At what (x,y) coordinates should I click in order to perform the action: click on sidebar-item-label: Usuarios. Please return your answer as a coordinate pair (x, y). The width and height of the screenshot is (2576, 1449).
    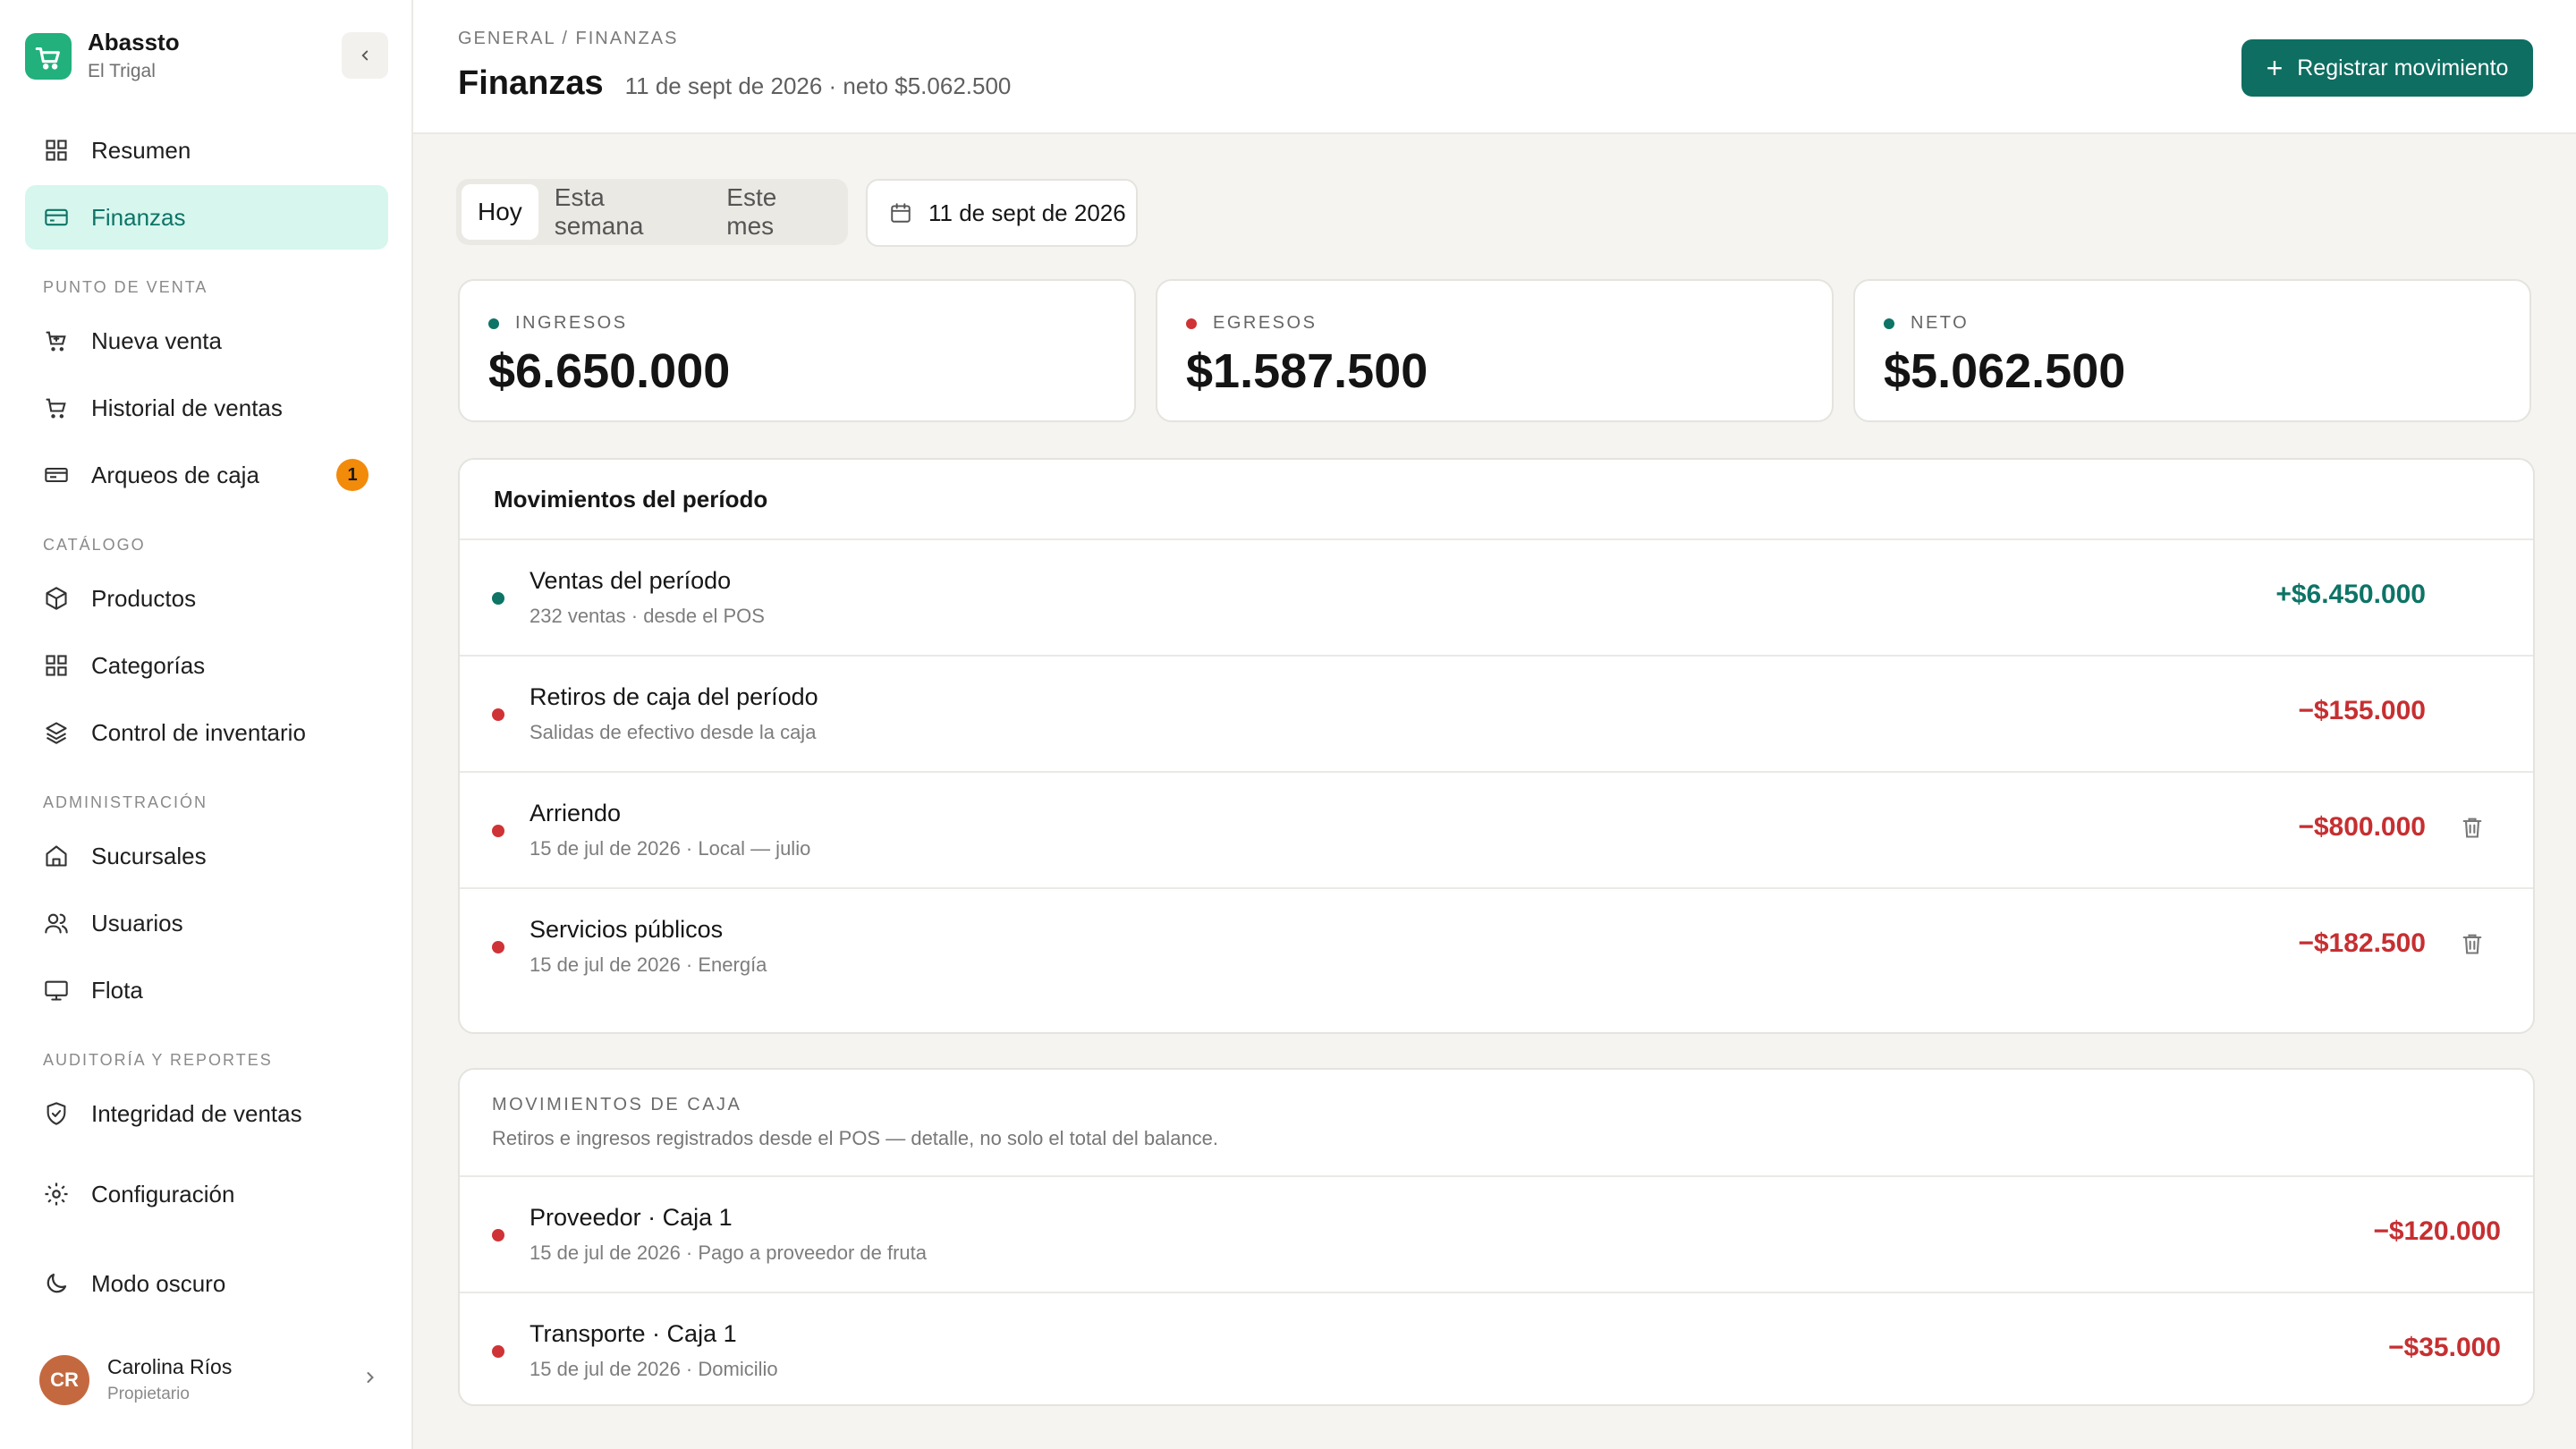
    Looking at the image, I should click on (137, 922).